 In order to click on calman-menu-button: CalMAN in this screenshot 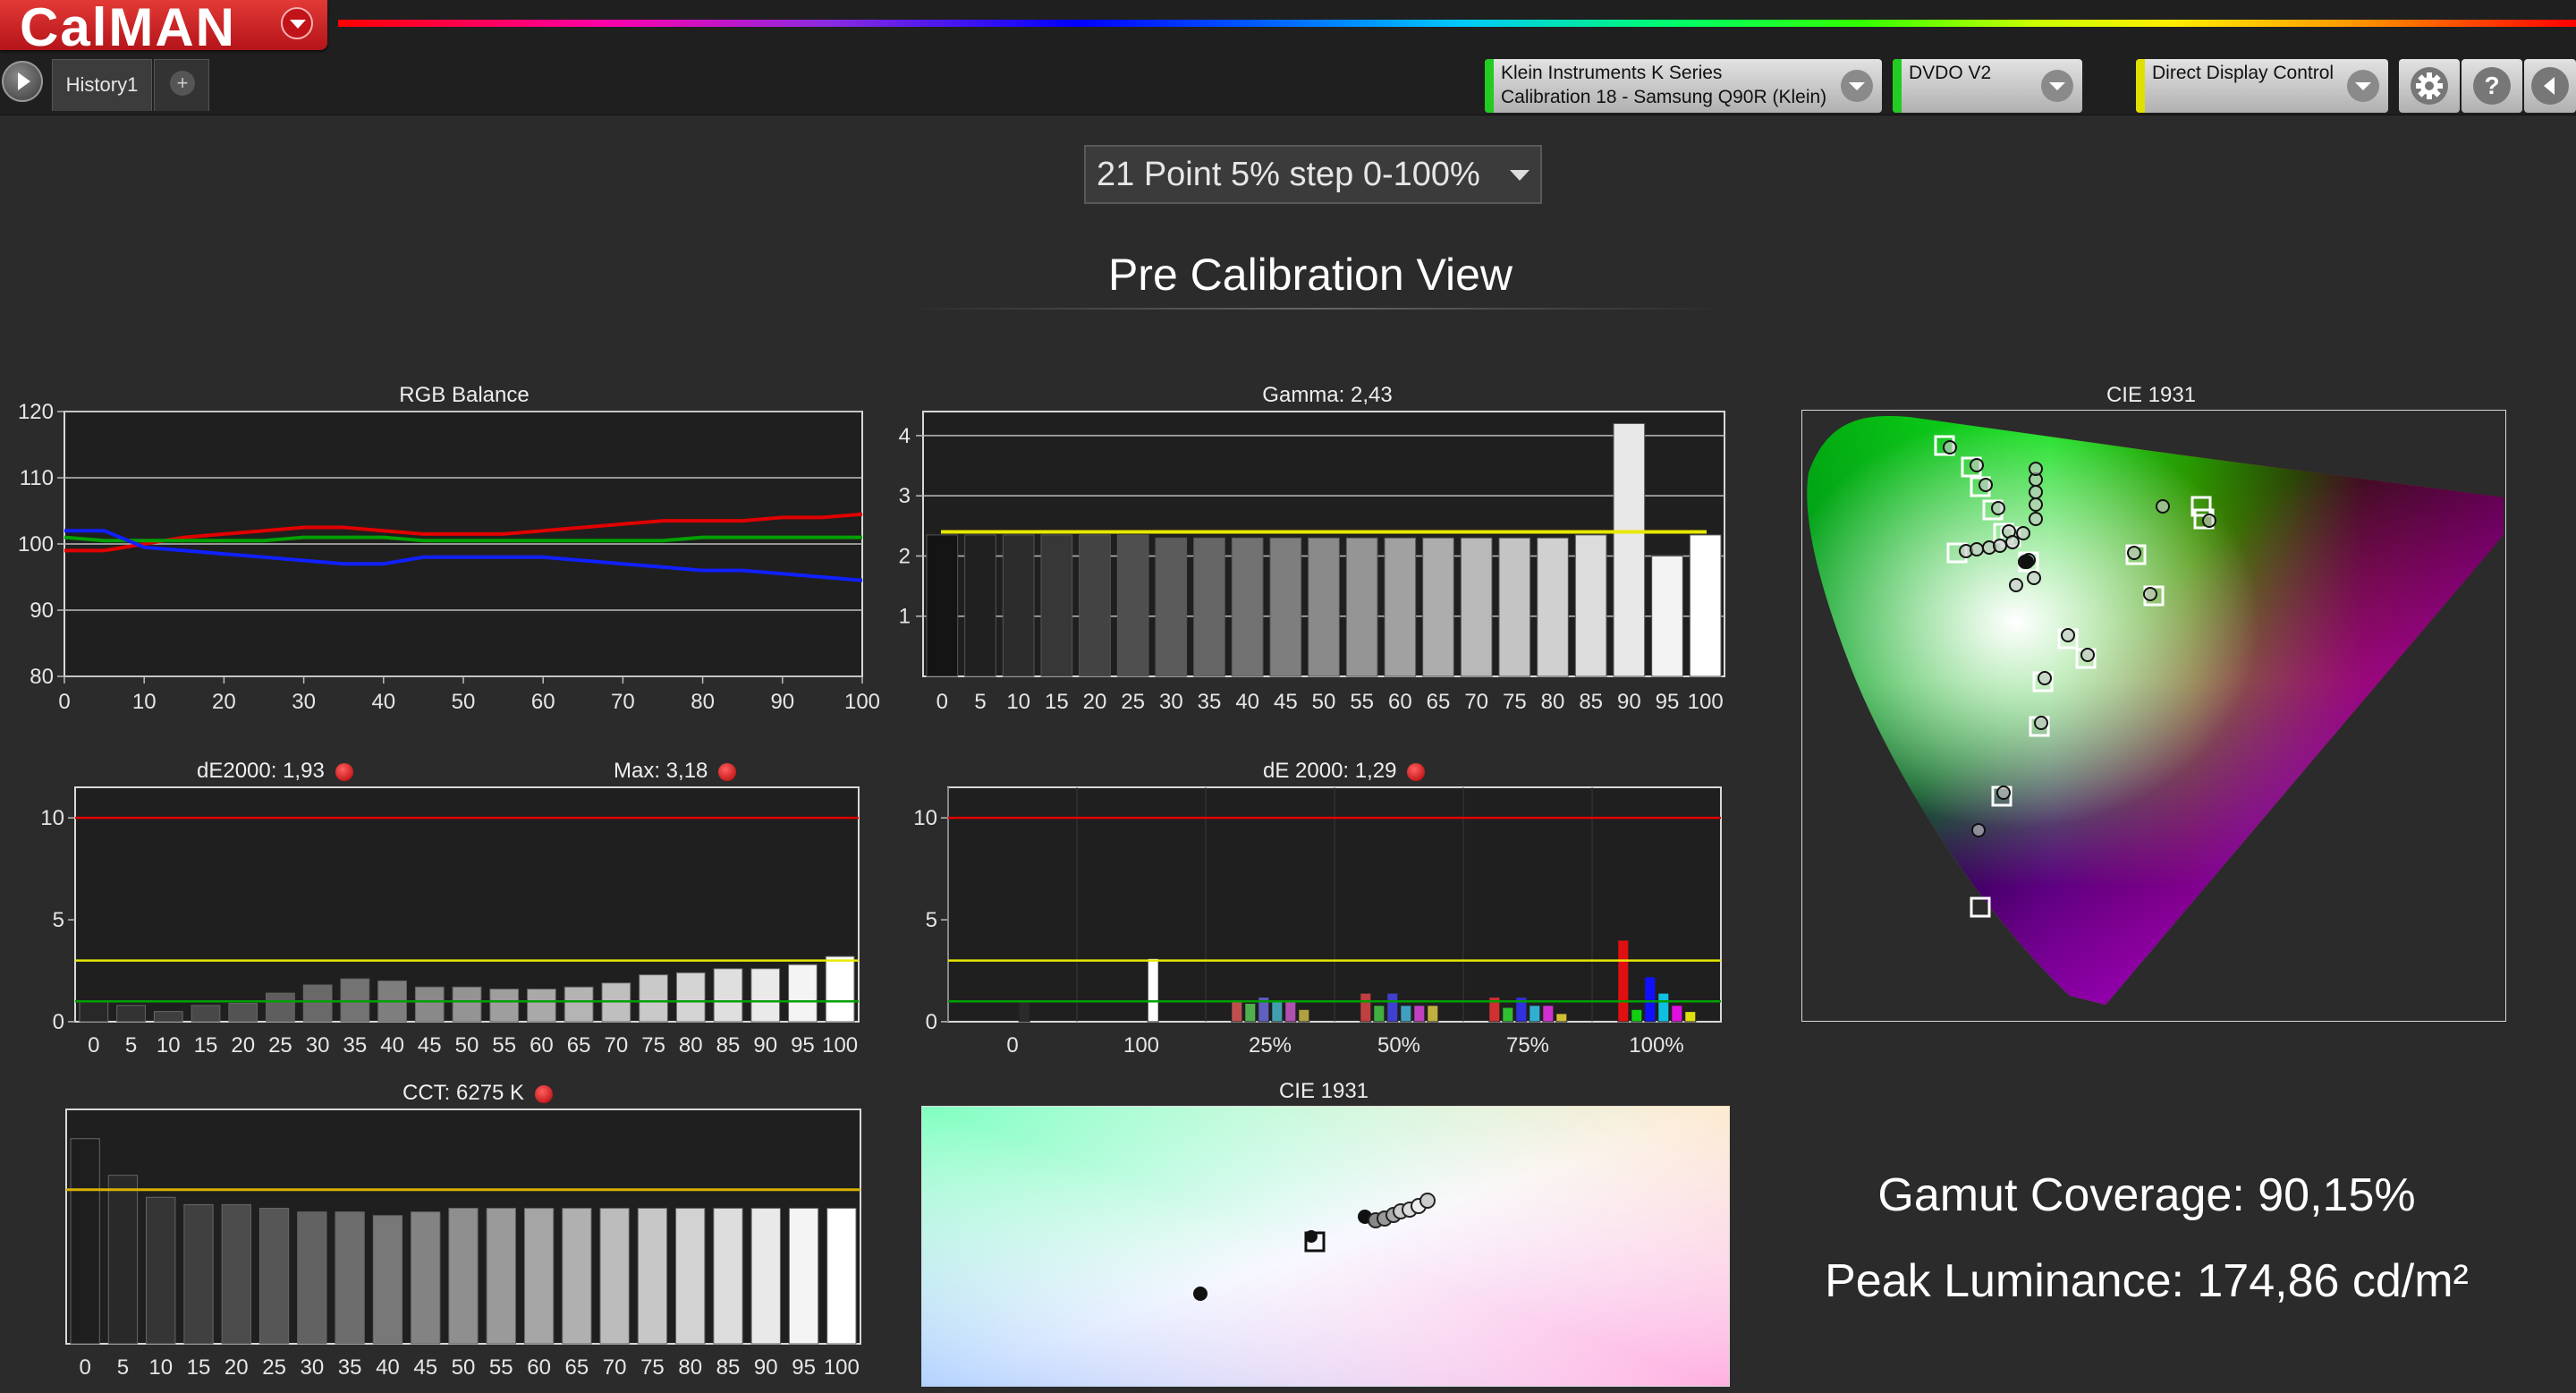, I will do `click(163, 28)`.